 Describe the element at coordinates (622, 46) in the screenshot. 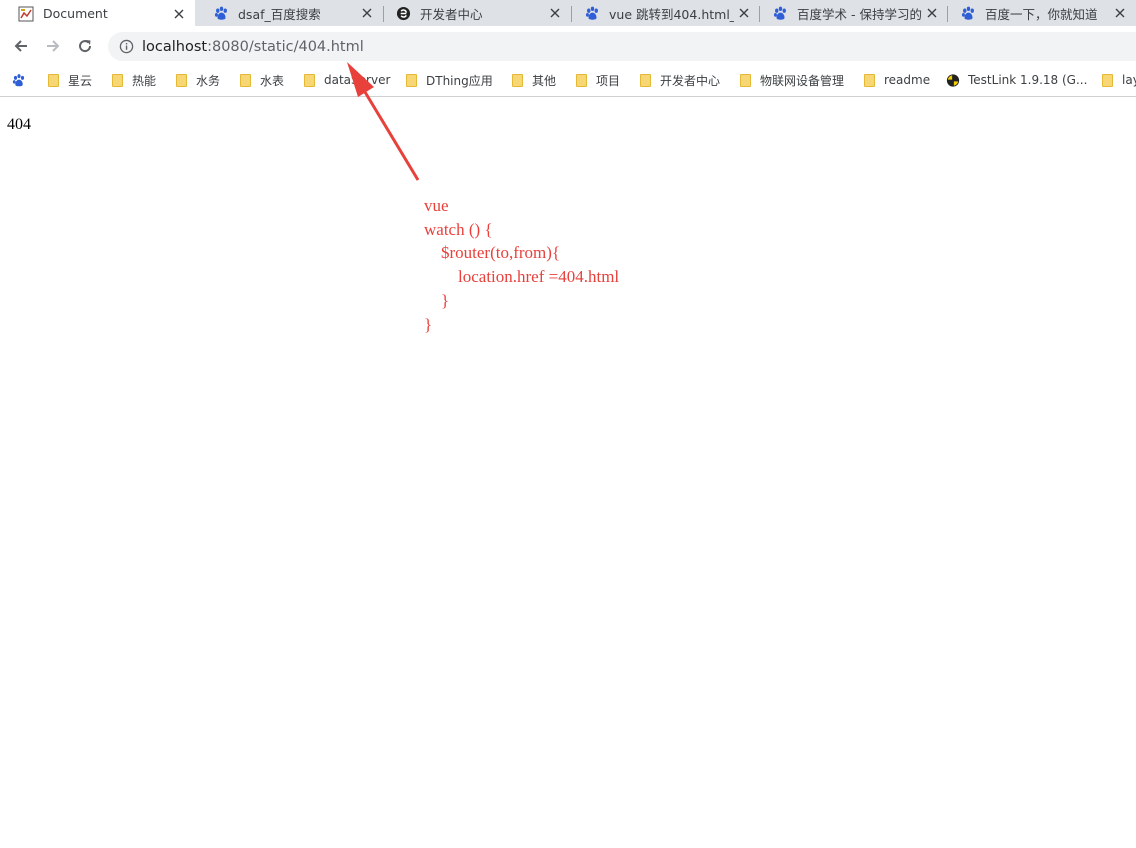

I see `address-bar: localhost:8080/static/404.html` at that location.